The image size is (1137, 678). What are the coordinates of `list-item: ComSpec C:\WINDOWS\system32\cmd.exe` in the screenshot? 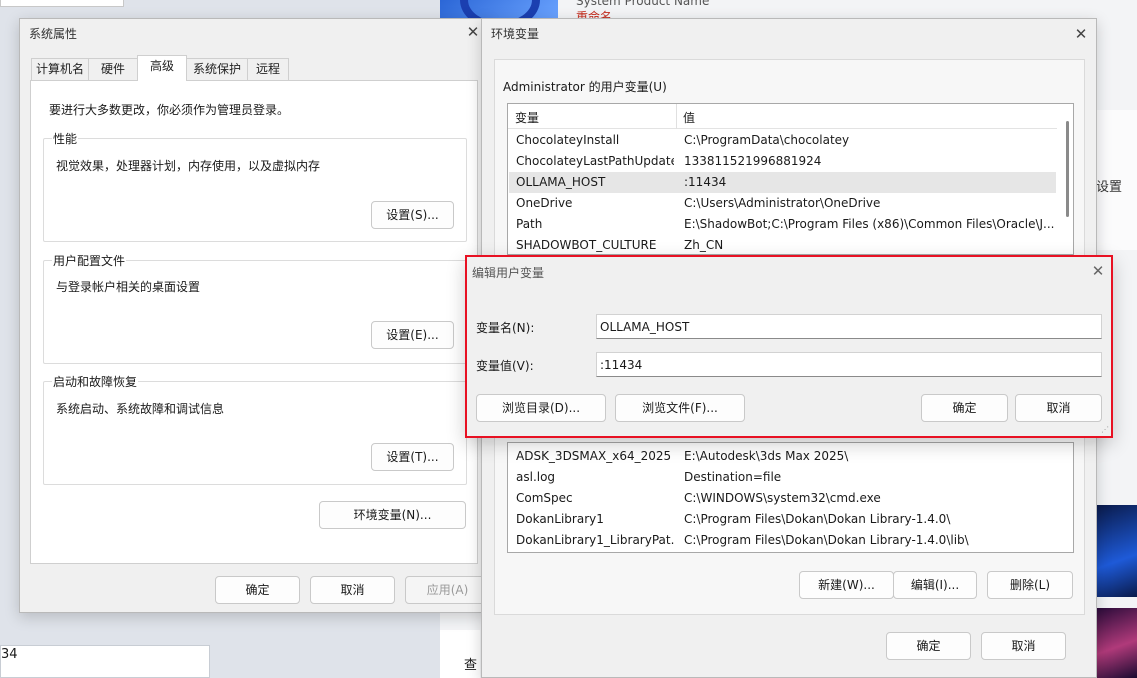 It's located at (782, 498).